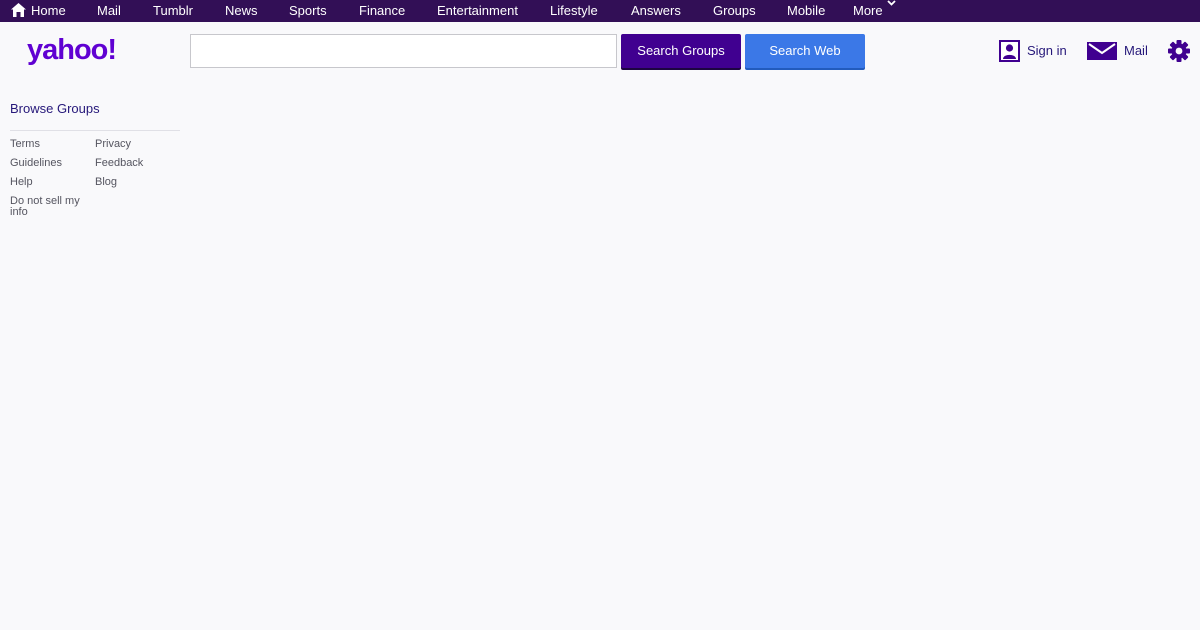 This screenshot has height=630, width=1200. What do you see at coordinates (681, 51) in the screenshot?
I see `search-groups-button: Search Groups` at bounding box center [681, 51].